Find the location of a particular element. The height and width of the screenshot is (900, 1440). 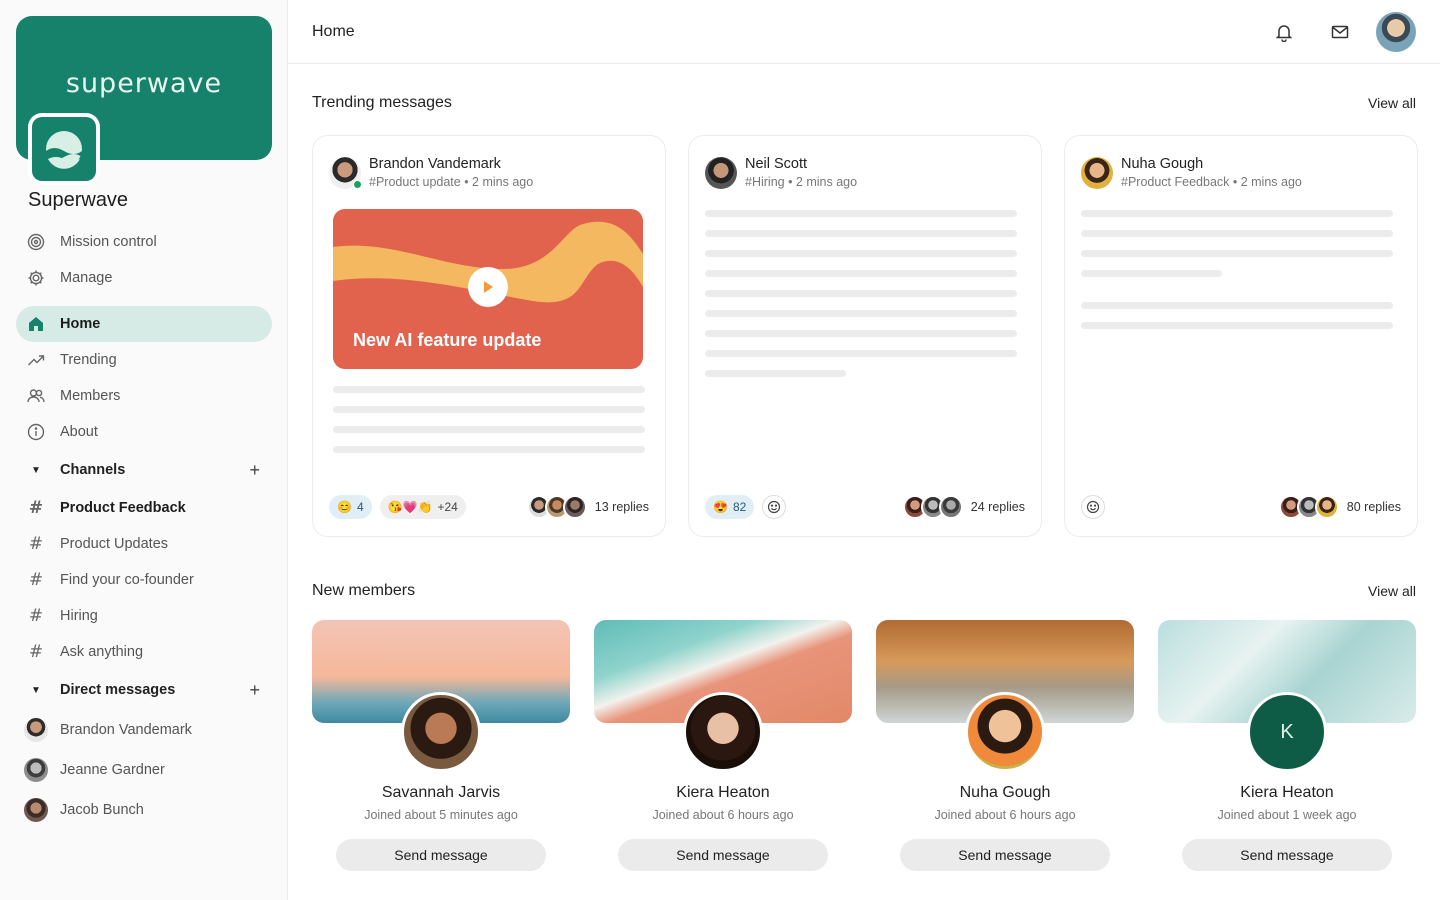

play-icon is located at coordinates (488, 287).